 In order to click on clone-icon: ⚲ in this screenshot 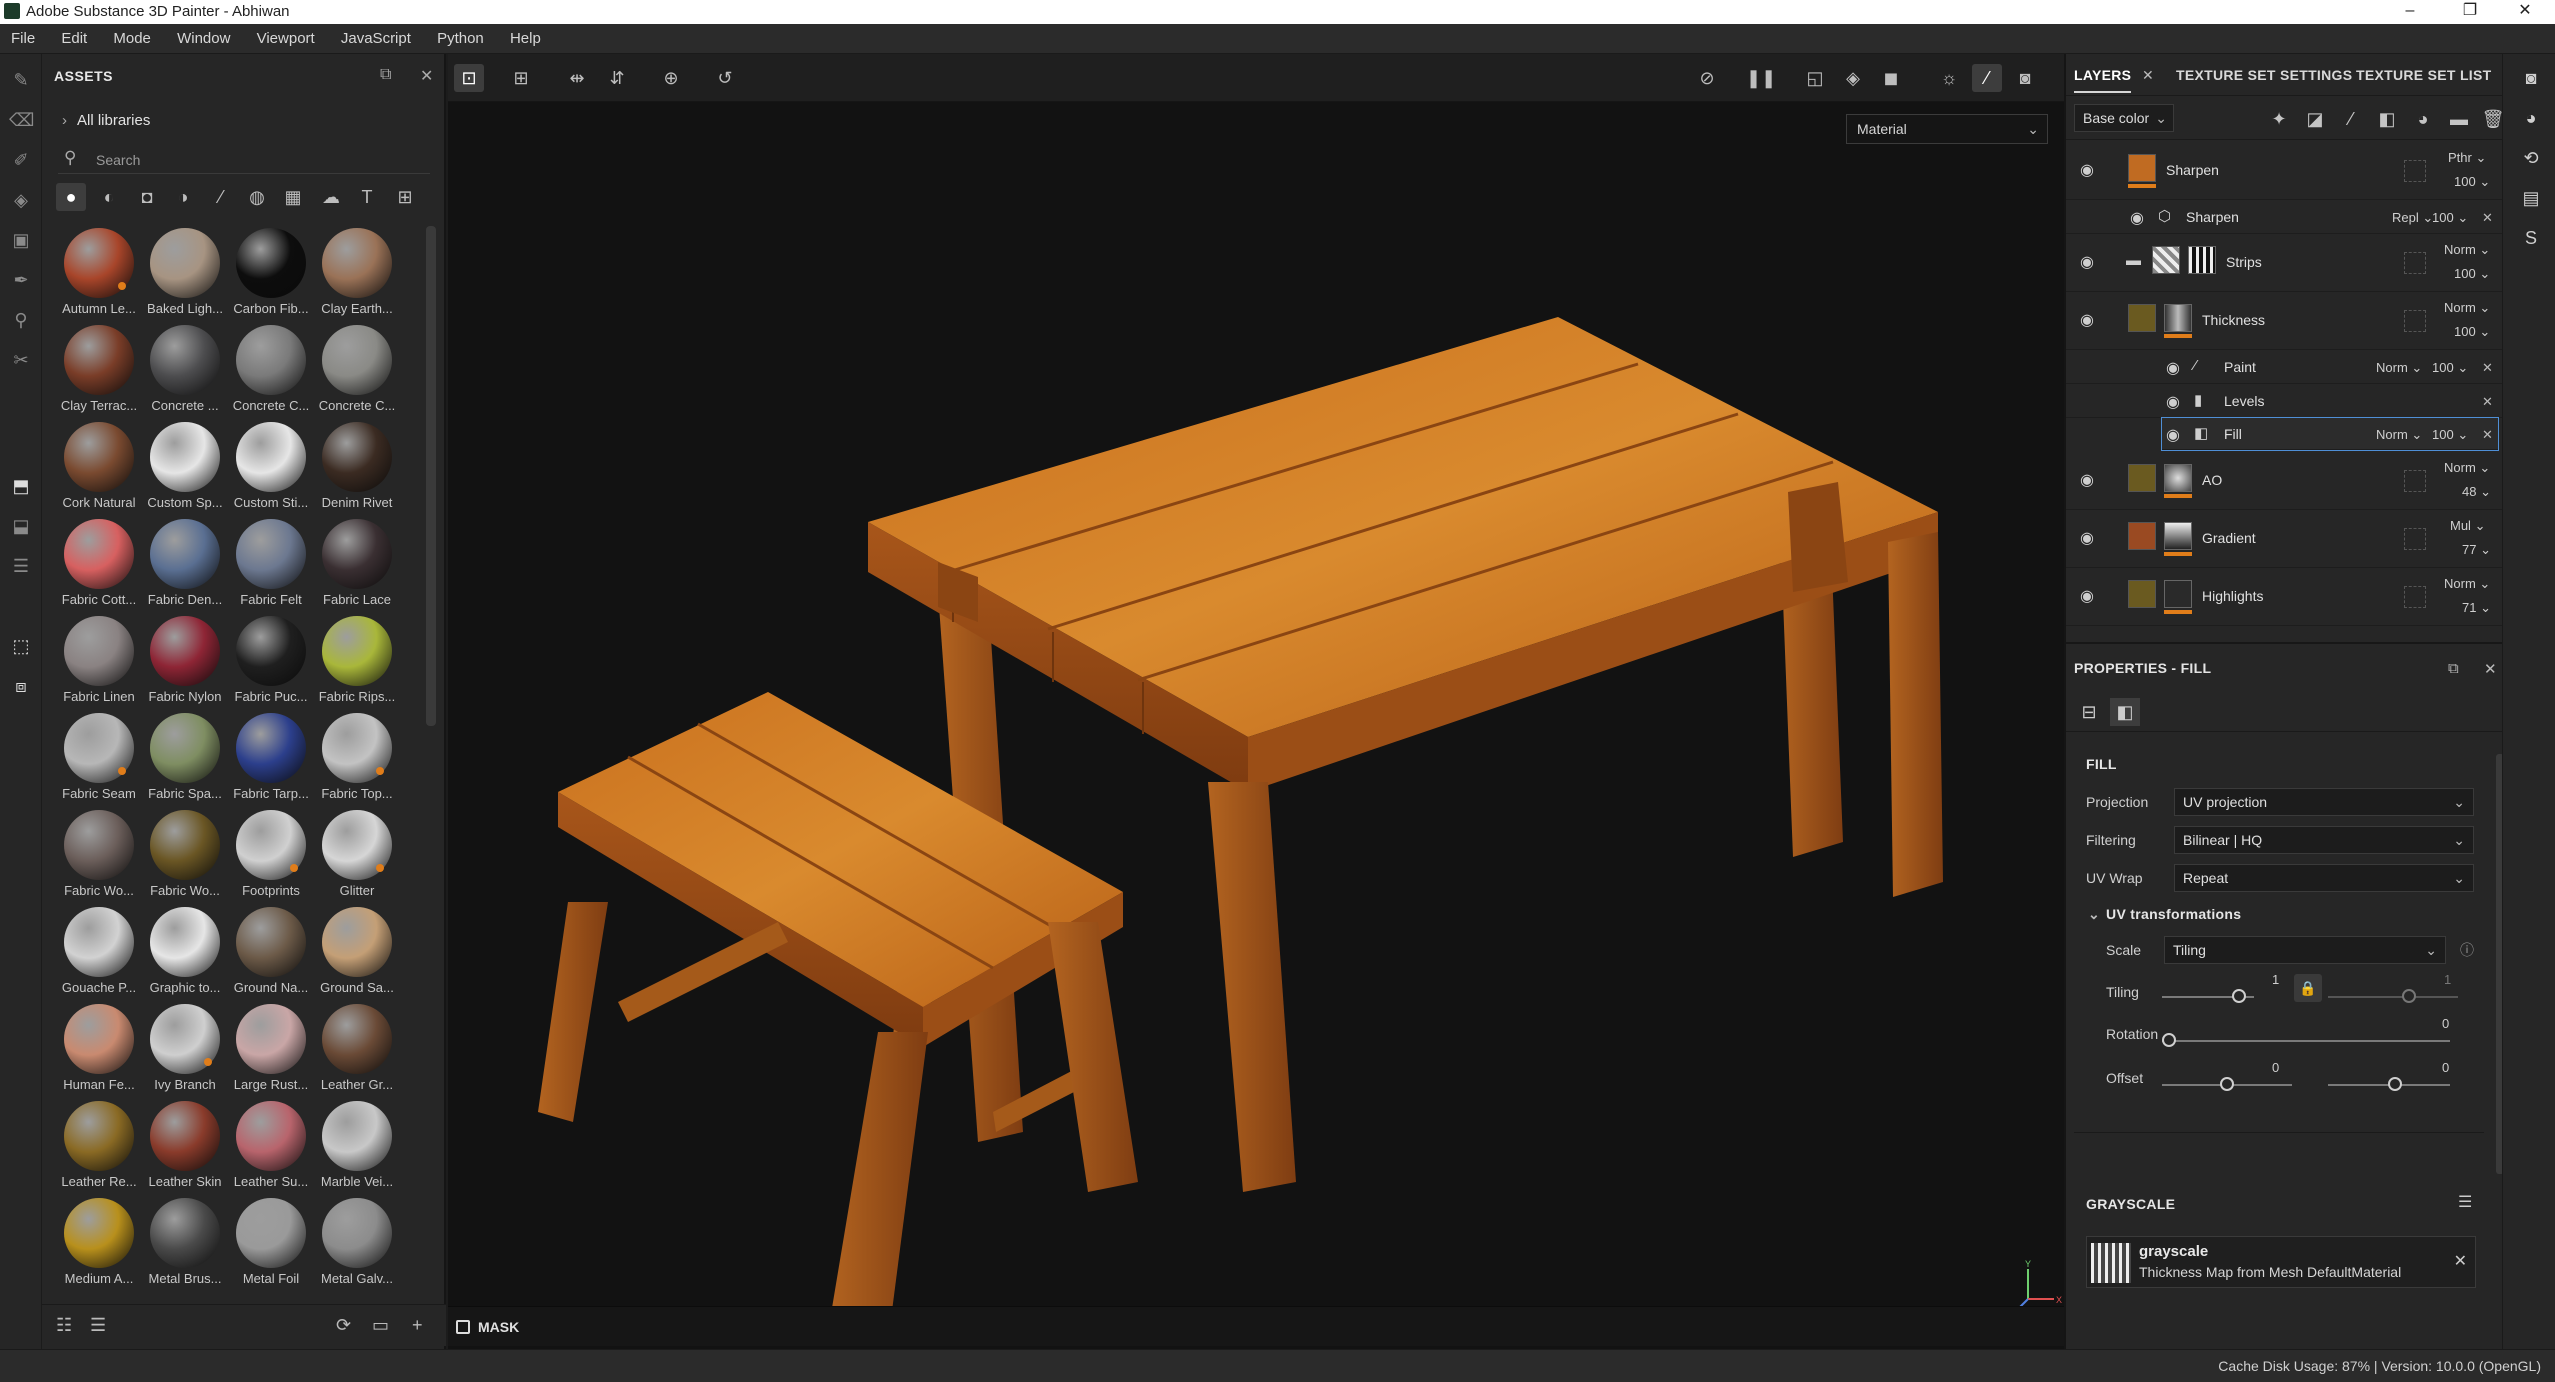, I will do `click(21, 320)`.